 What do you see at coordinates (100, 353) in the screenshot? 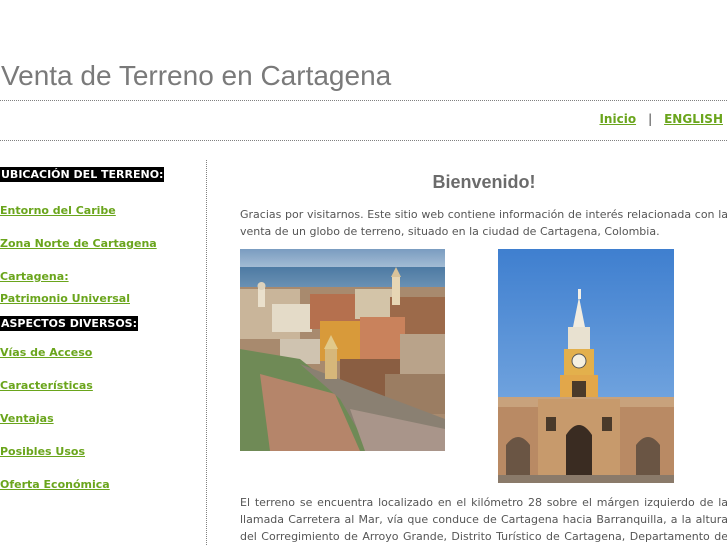
I see `sidebar-item-vias-acceso: Vías de Acceso` at bounding box center [100, 353].